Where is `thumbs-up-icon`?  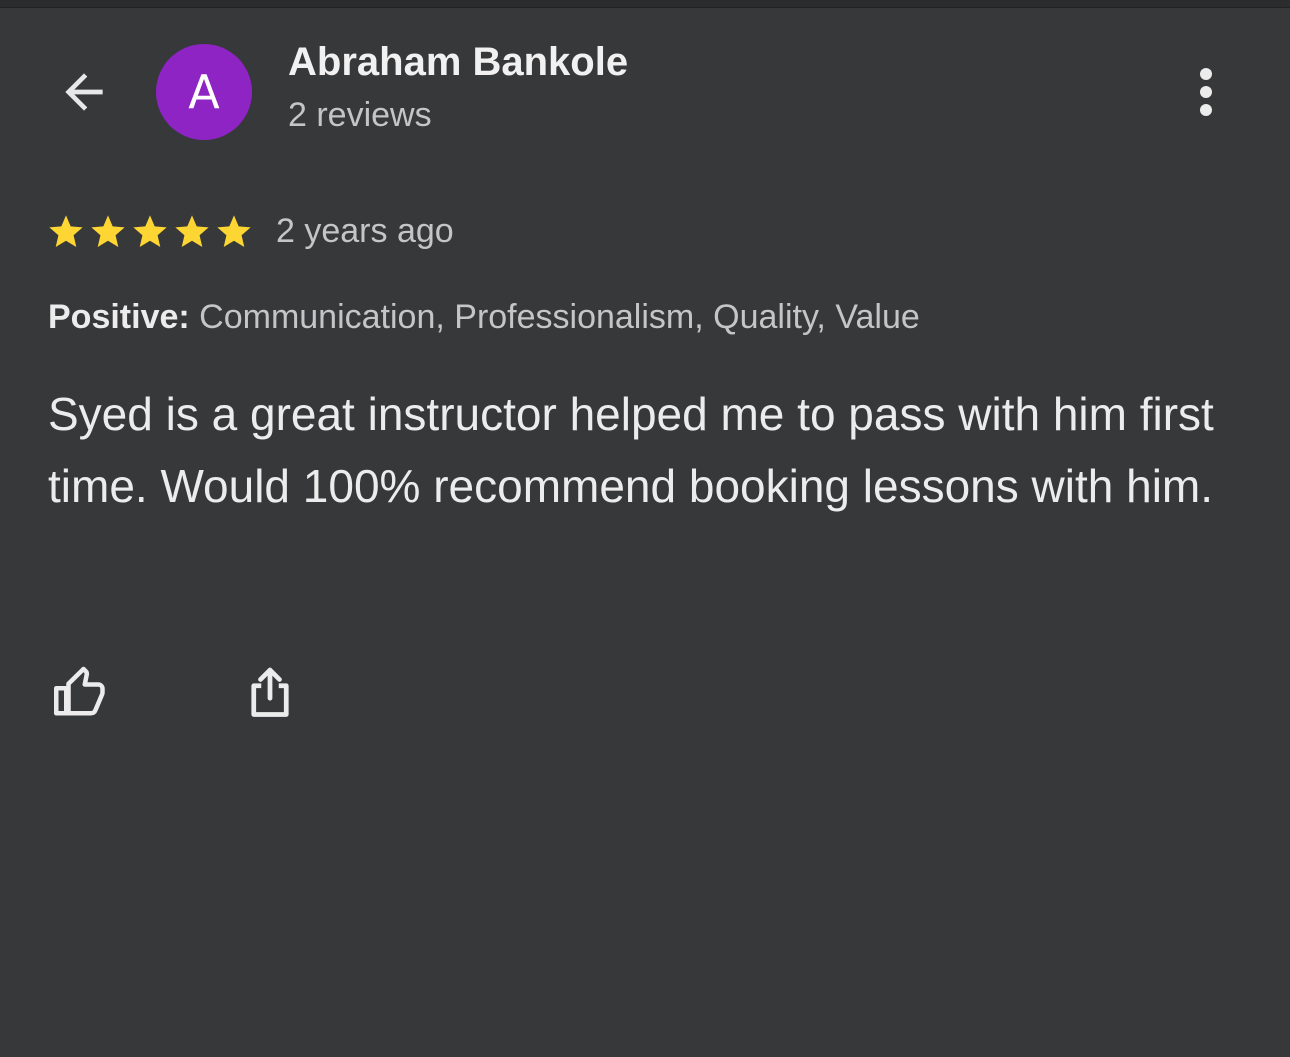
thumbs-up-icon is located at coordinates (79, 691).